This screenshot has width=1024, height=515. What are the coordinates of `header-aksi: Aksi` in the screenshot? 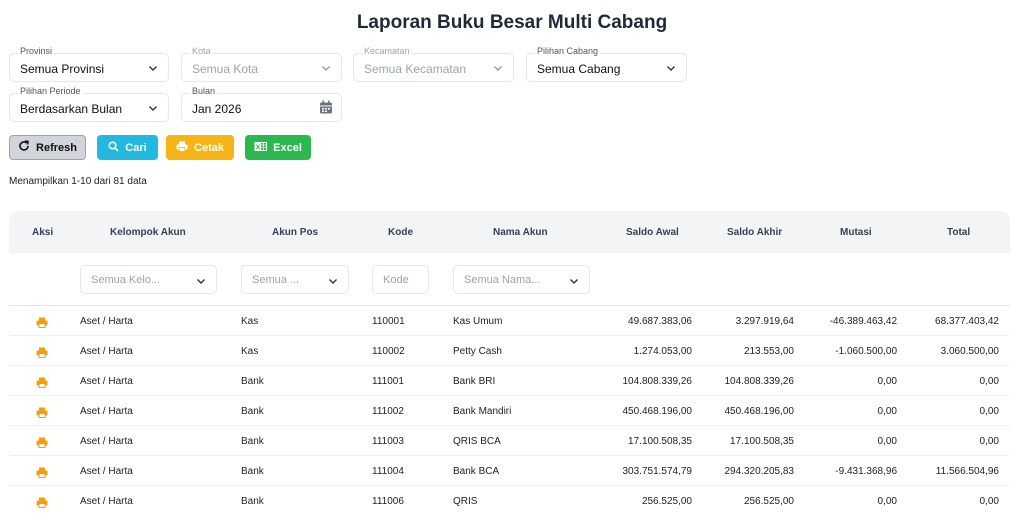 It's located at (43, 232).